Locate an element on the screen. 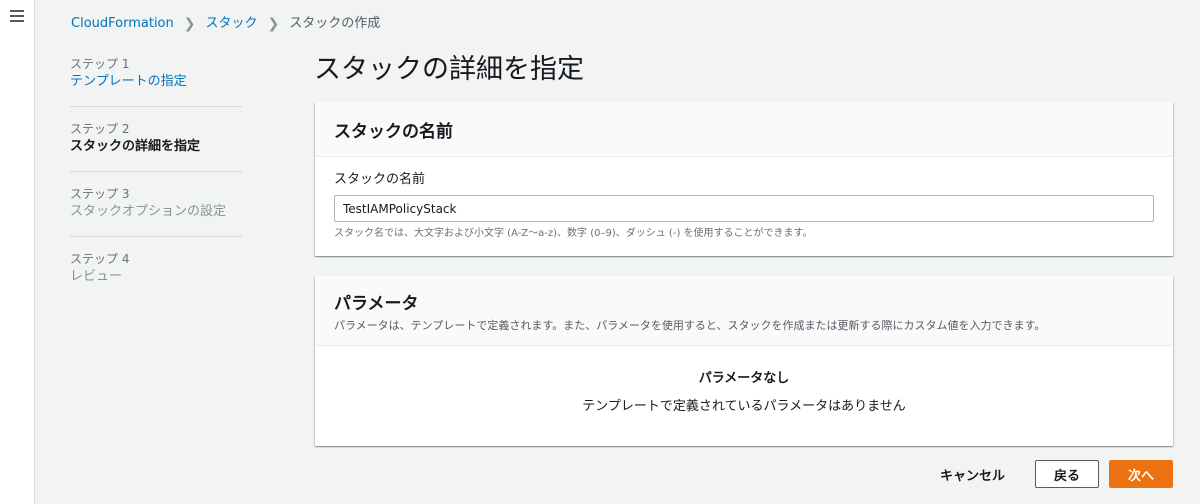 The height and width of the screenshot is (504, 1200). wizard-step-2: ステップ 2 スタックの詳細を指定 is located at coordinates (156, 146).